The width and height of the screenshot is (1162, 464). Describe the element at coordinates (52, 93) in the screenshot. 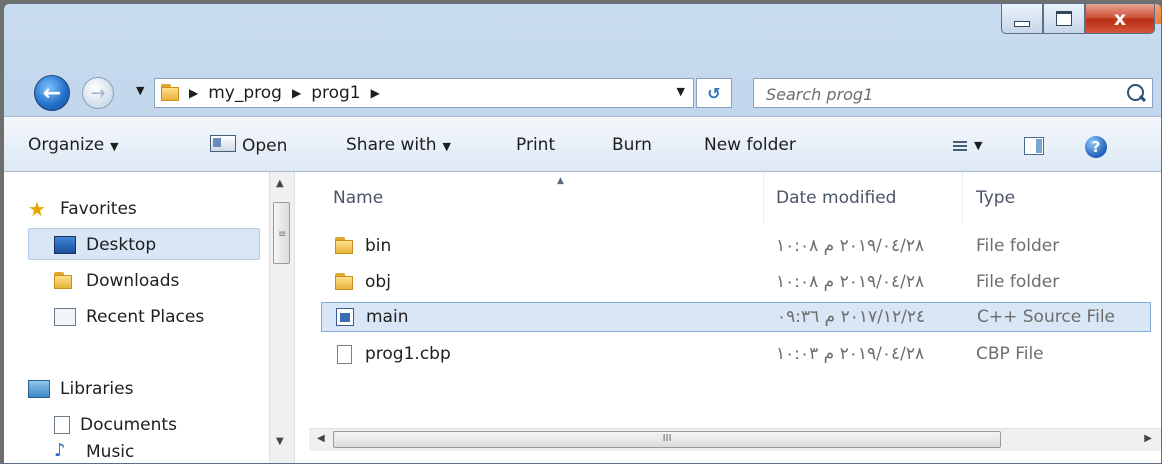

I see `back-button: ←` at that location.